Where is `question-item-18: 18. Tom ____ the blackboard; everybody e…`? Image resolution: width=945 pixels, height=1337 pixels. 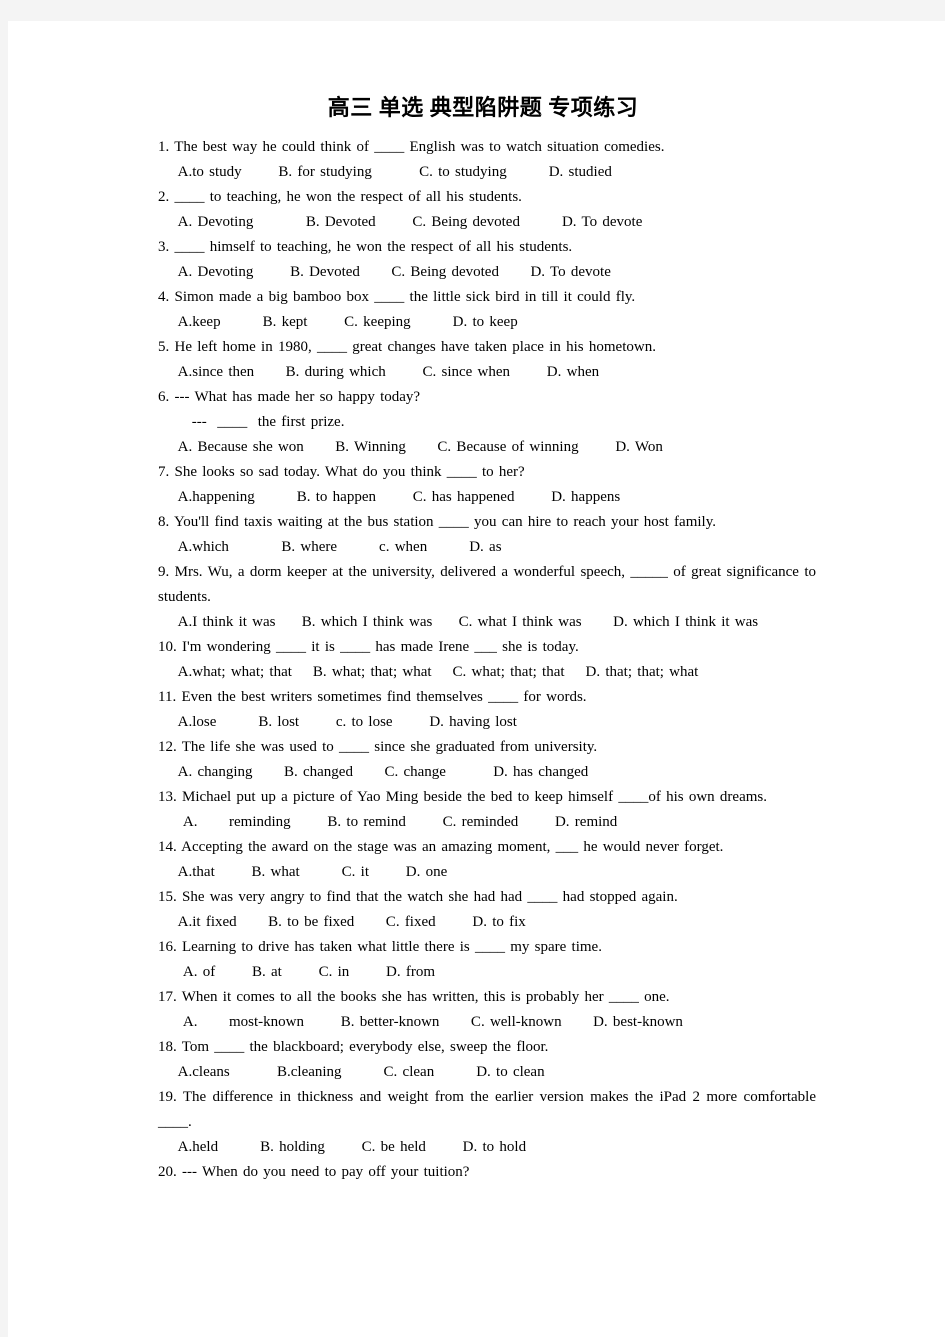
question-item-18: 18. Tom ____ the blackboard; everybody e… is located at coordinates (483, 1060).